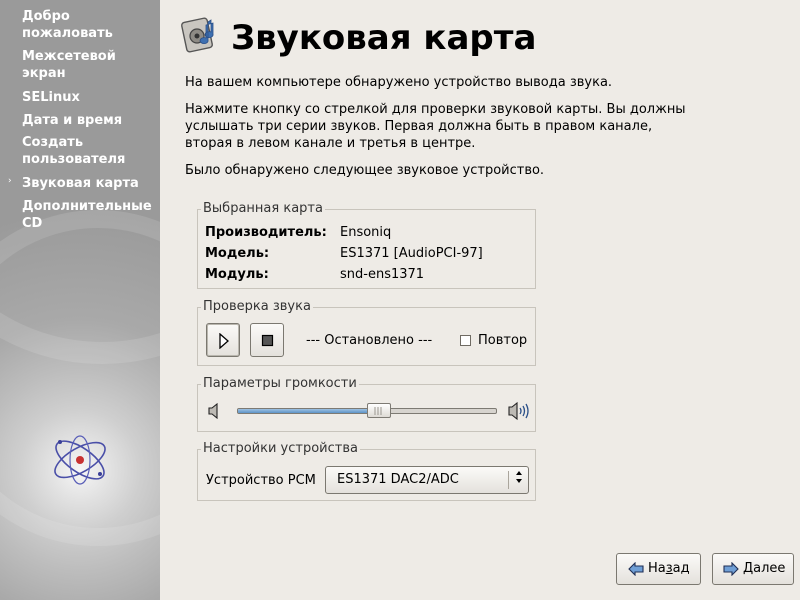 This screenshot has height=600, width=800. I want to click on next-button: Далее, so click(753, 569).